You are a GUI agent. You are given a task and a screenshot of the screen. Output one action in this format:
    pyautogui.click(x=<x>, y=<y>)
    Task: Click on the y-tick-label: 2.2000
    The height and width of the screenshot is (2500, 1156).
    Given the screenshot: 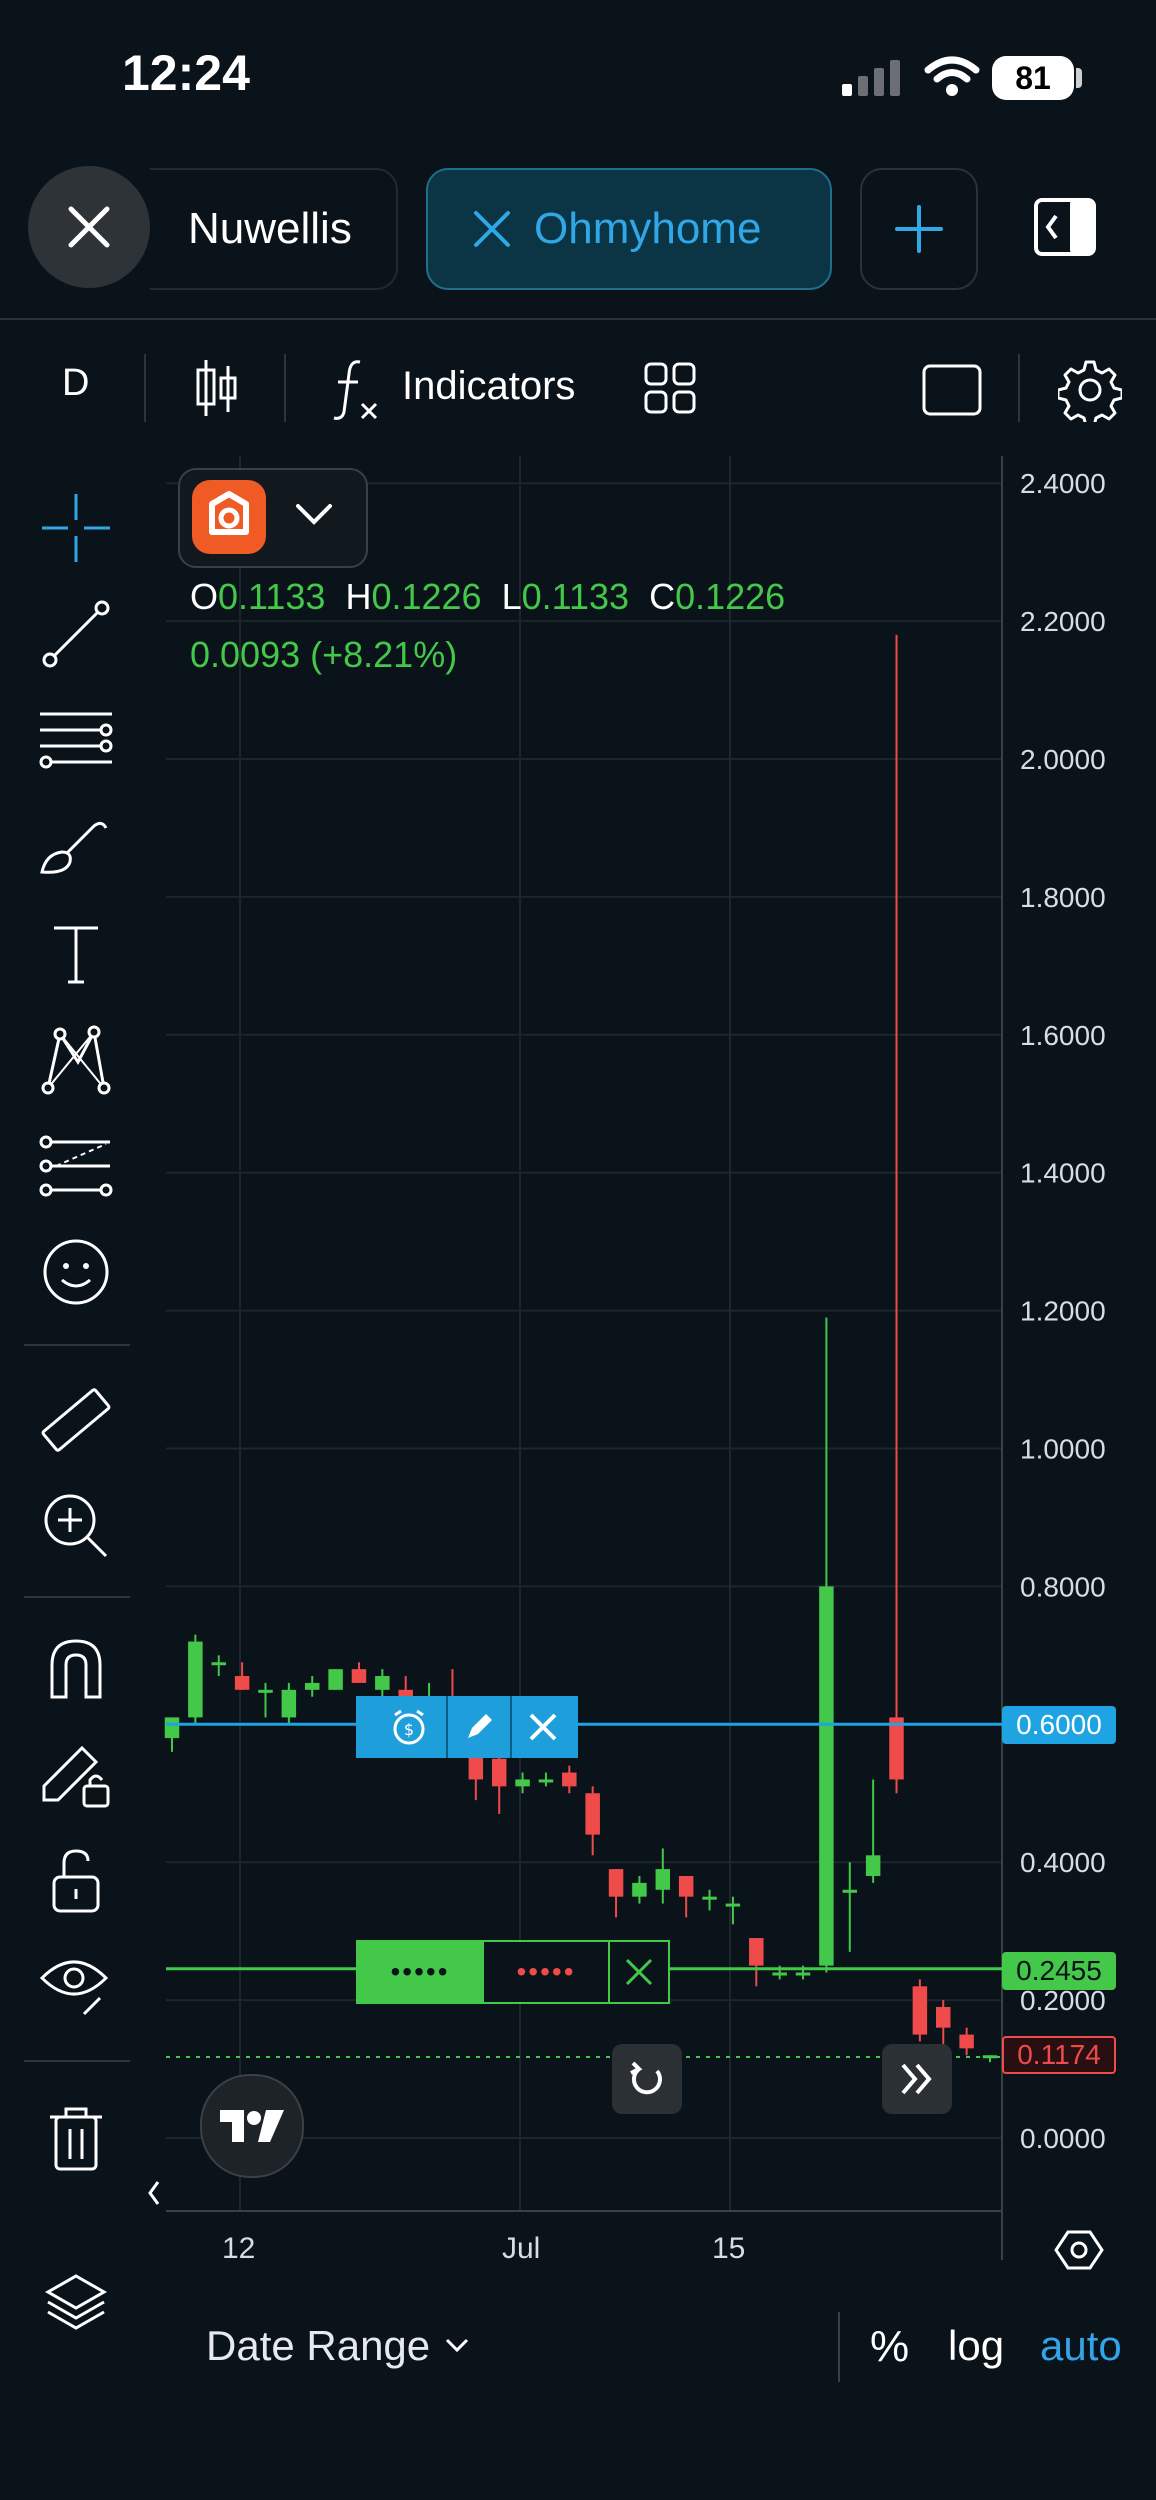 What is the action you would take?
    pyautogui.click(x=1063, y=621)
    